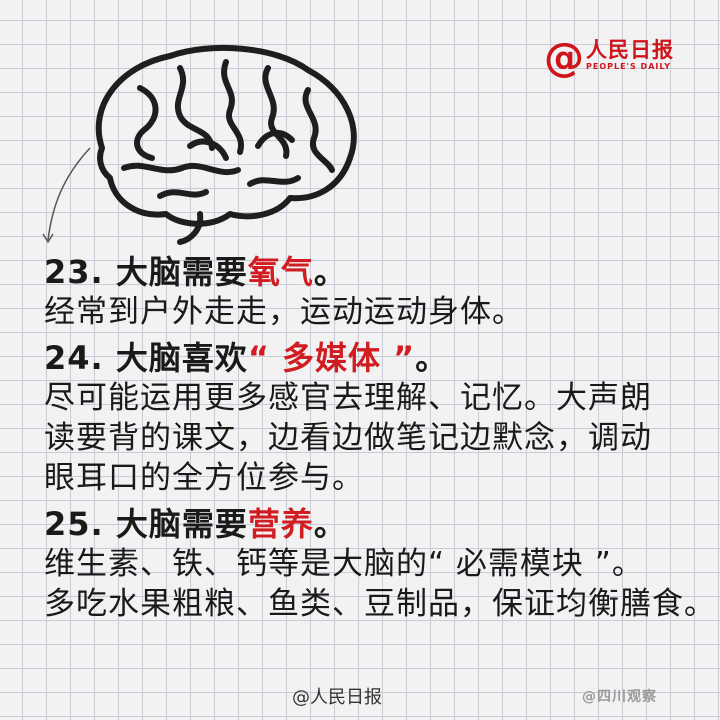 This screenshot has height=720, width=720. I want to click on tip-number: 23., so click(74, 272).